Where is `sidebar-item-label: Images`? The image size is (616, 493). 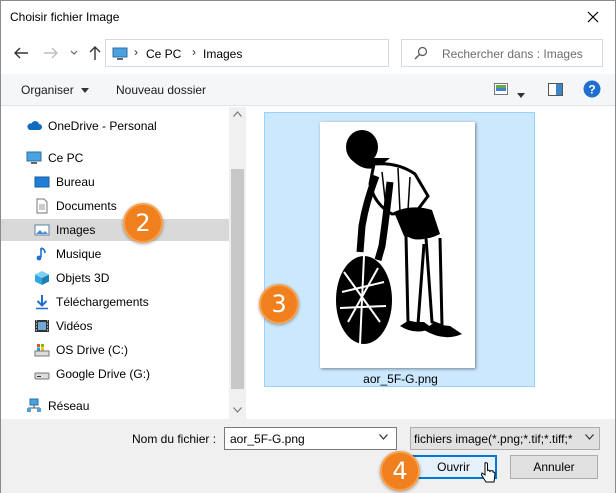 sidebar-item-label: Images is located at coordinates (76, 230).